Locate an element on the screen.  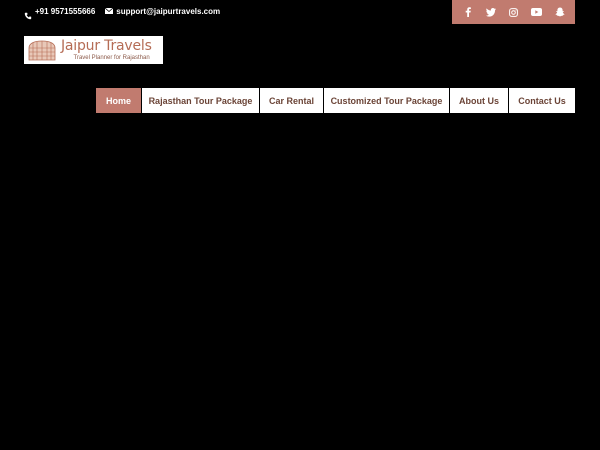
youtube-icon is located at coordinates (537, 12).